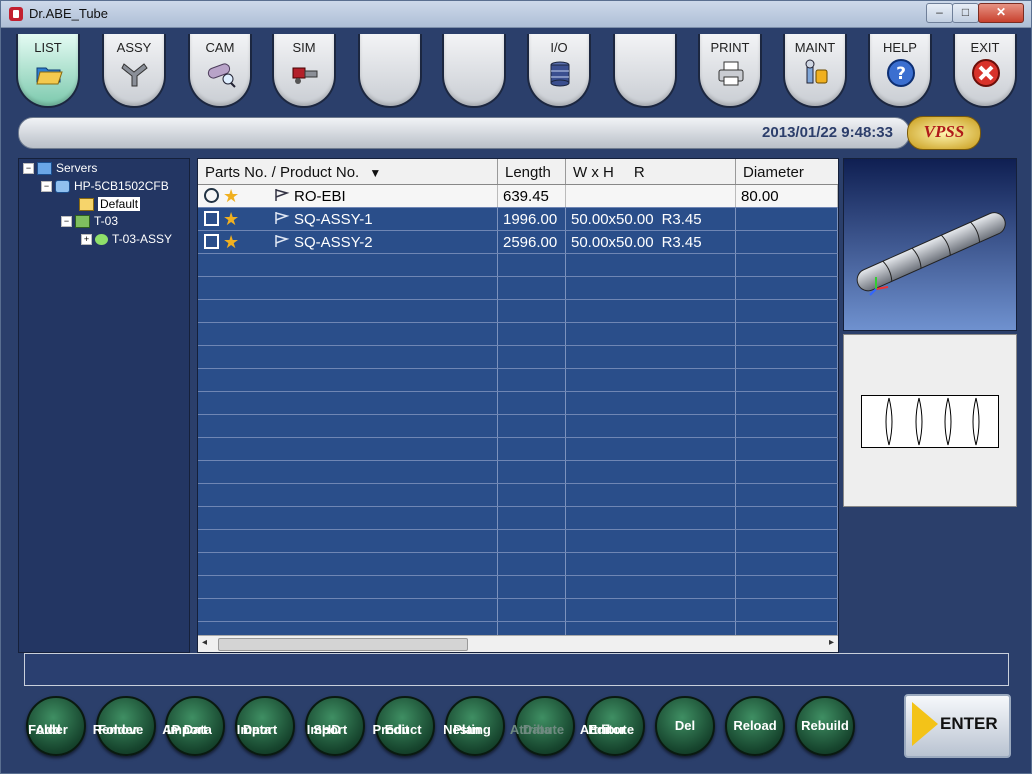  What do you see at coordinates (335, 726) in the screenshot?
I see `shd-import-button: SHD Import` at bounding box center [335, 726].